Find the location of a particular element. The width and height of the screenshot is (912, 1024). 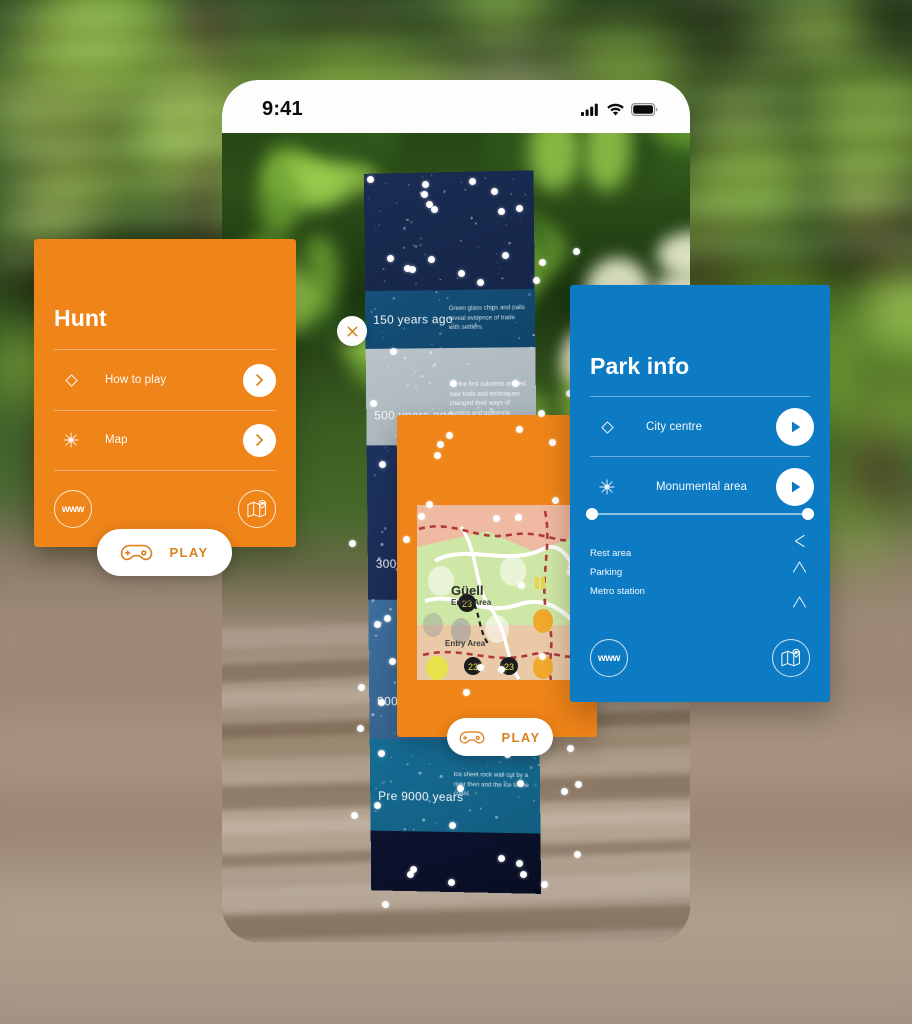

park-row-monumental-area: Monumental area is located at coordinates (702, 487).